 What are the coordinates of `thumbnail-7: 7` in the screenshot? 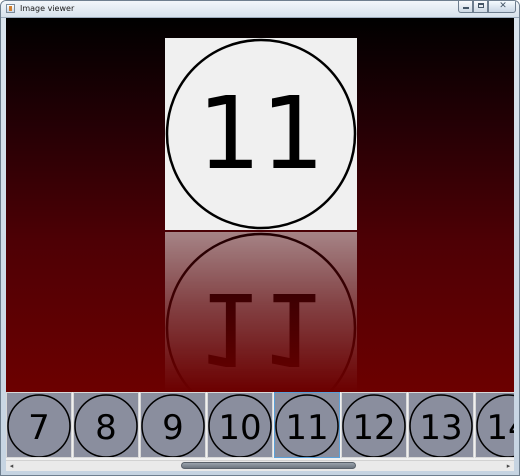 It's located at (39, 425).